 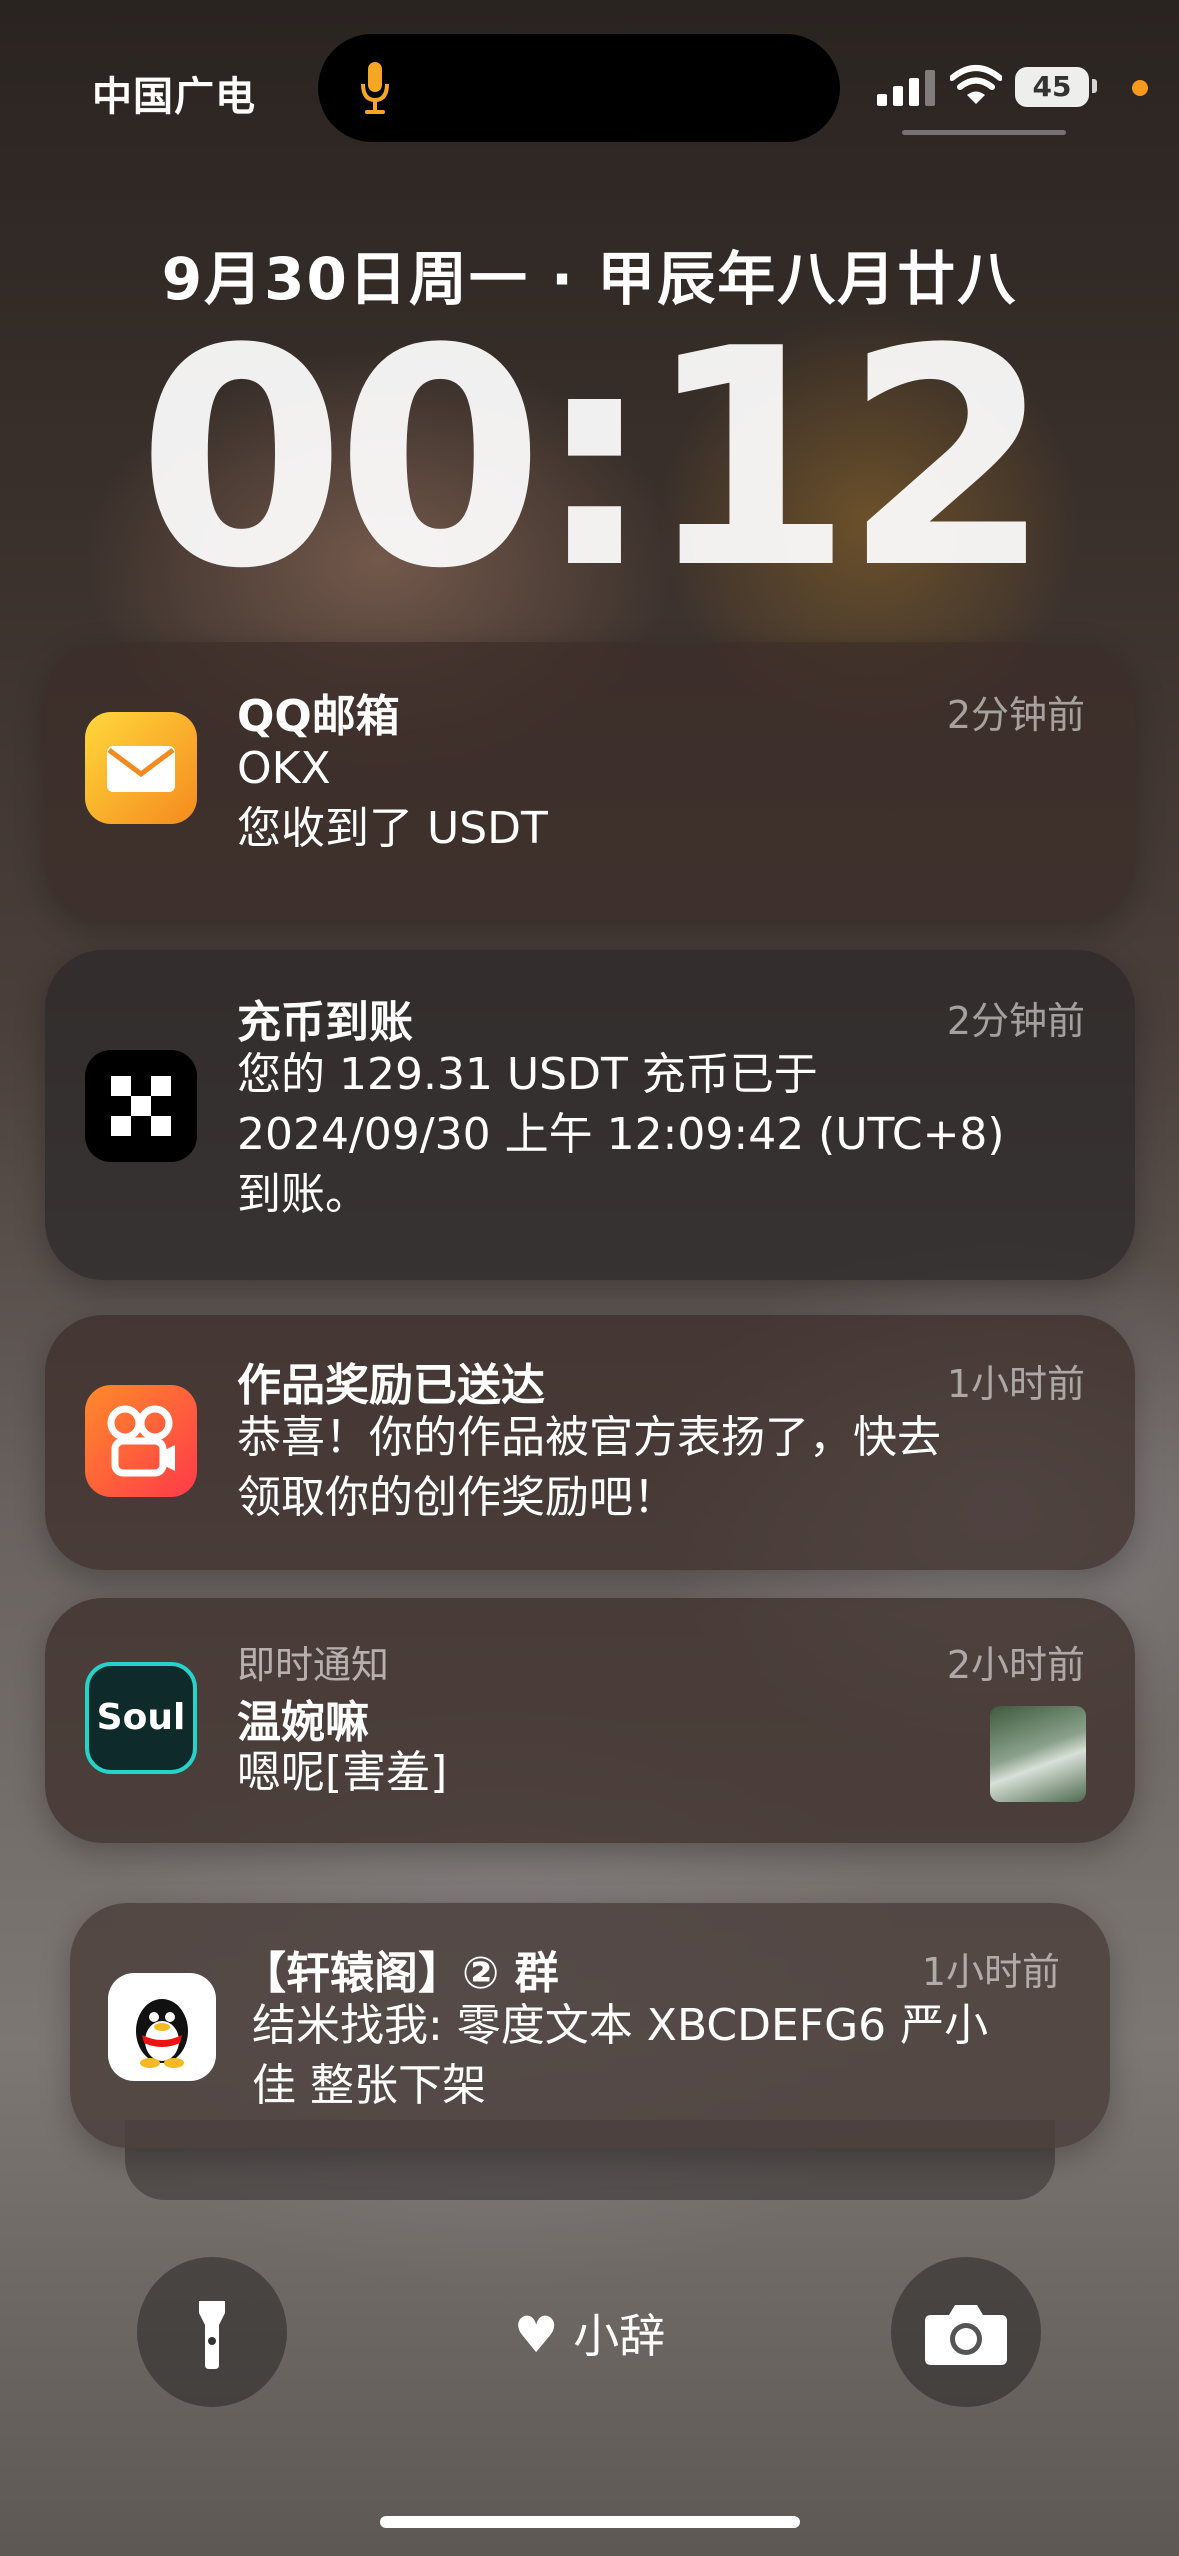 I want to click on notification-app-name: 充币到账, so click(x=325, y=1022).